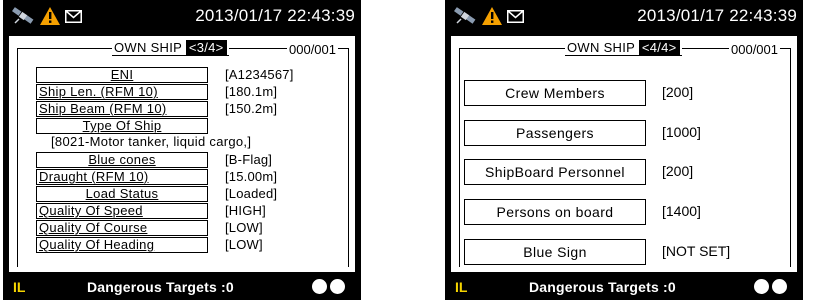 The height and width of the screenshot is (300, 813). I want to click on field-value: [A1234567], so click(259, 74).